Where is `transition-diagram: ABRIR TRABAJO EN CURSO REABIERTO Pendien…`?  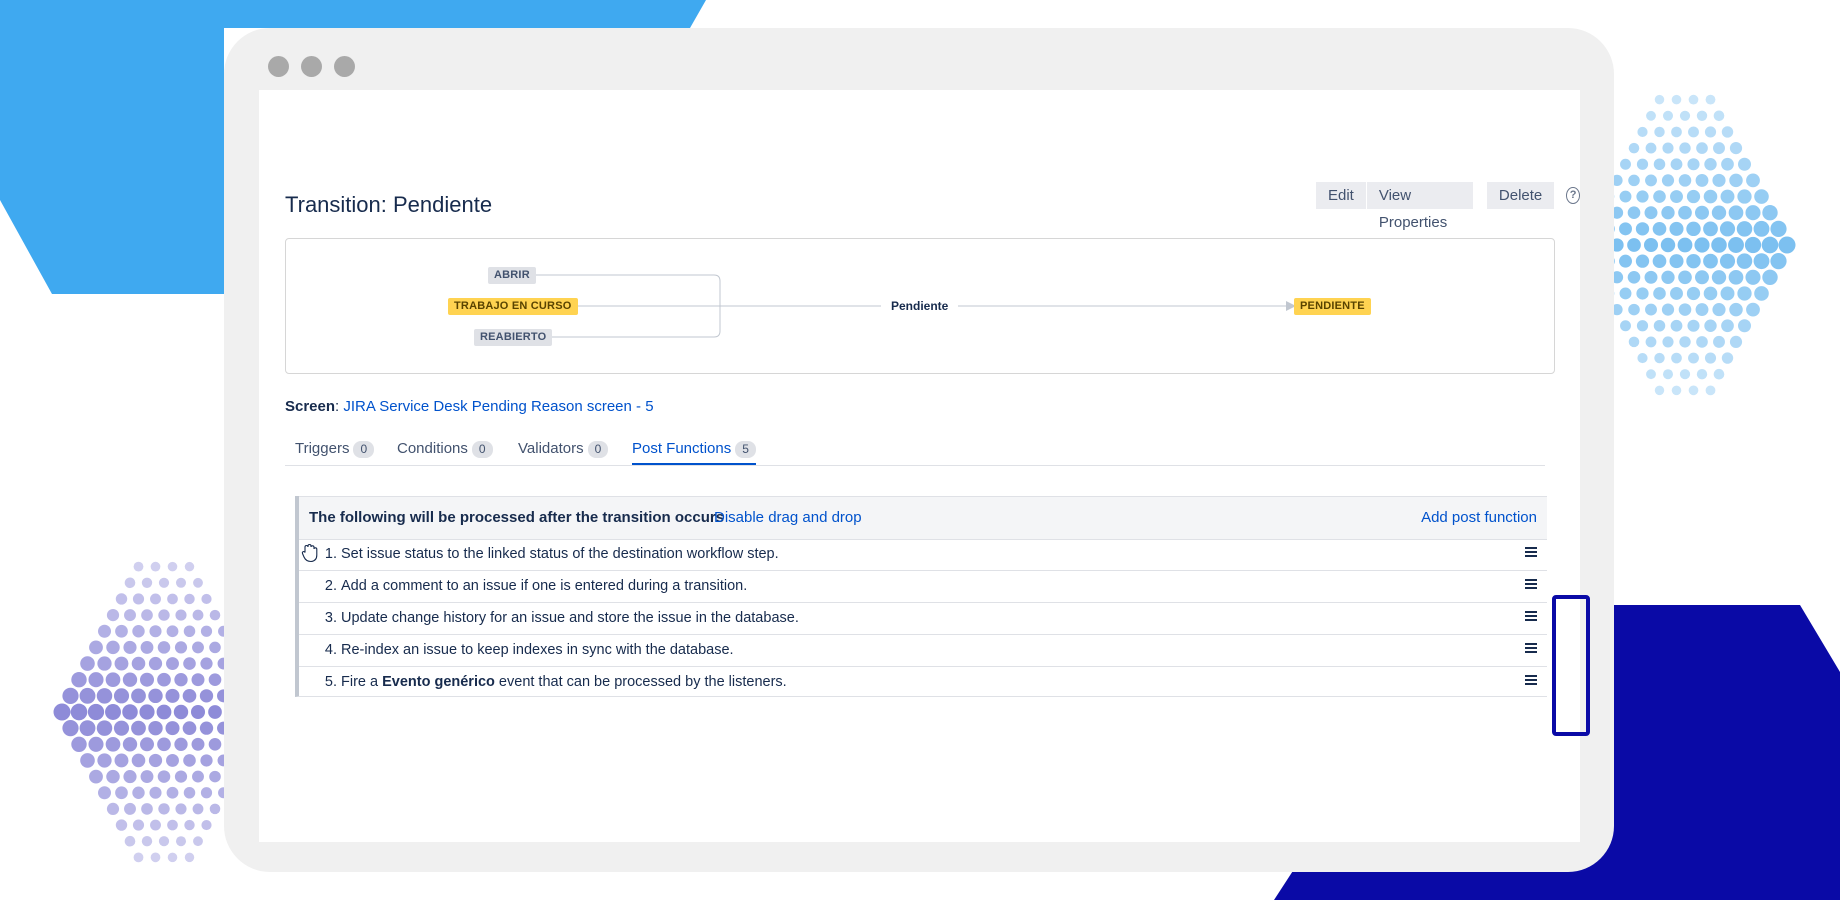 transition-diagram: ABRIR TRABAJO EN CURSO REABIERTO Pendien… is located at coordinates (920, 306).